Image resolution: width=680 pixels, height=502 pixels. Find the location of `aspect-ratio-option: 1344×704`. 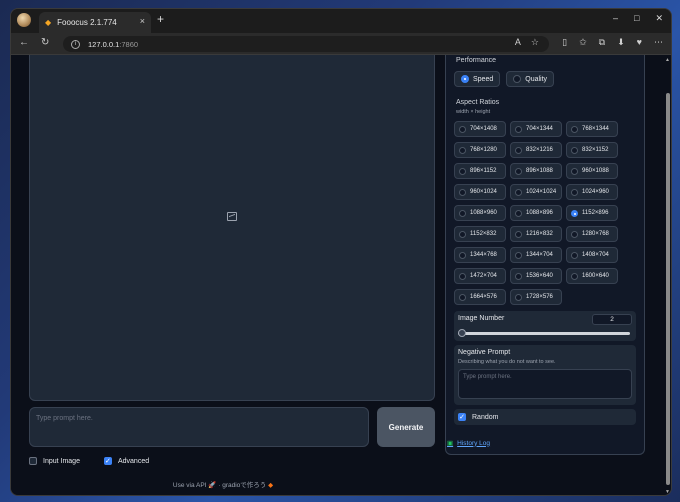

aspect-ratio-option: 1344×704 is located at coordinates (536, 255).